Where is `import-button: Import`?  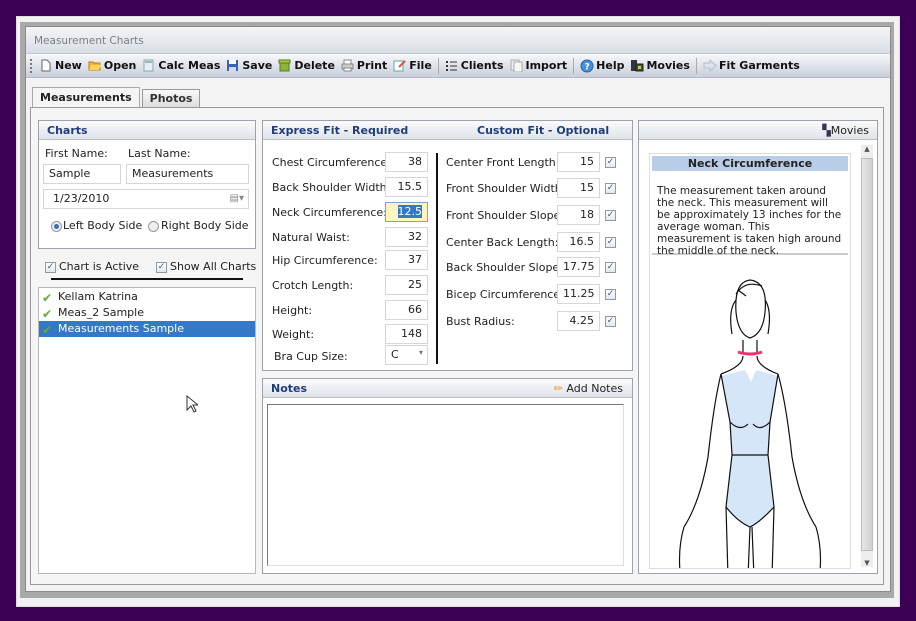 import-button: Import is located at coordinates (538, 66).